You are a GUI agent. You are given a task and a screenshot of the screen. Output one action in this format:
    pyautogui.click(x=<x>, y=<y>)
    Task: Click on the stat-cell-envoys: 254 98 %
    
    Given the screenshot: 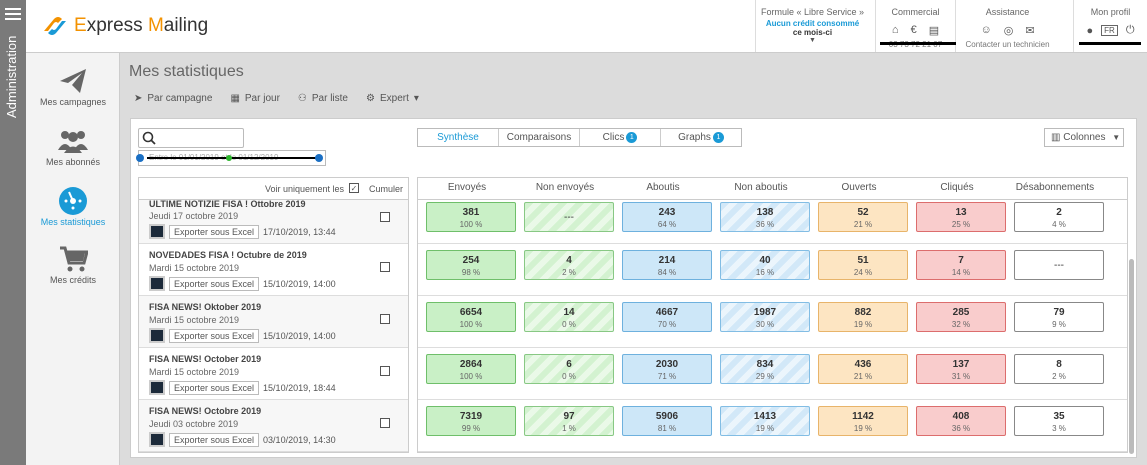 What is the action you would take?
    pyautogui.click(x=471, y=265)
    